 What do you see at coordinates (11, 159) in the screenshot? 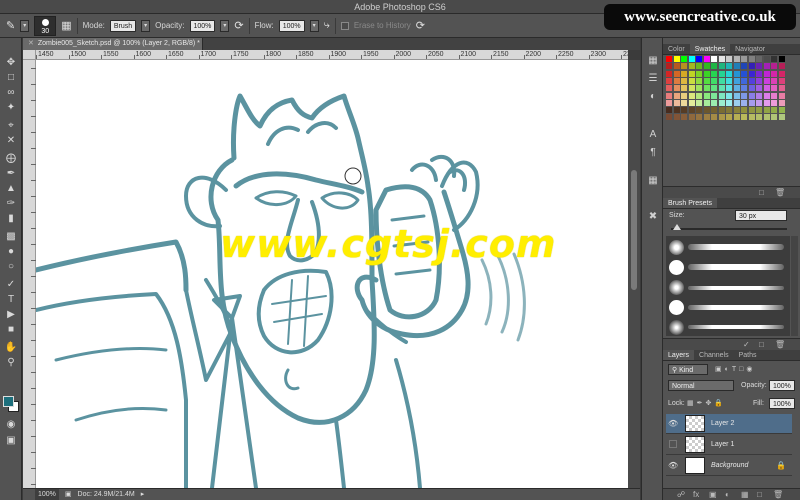
I see `healing-tool-icon: ⨁` at bounding box center [11, 159].